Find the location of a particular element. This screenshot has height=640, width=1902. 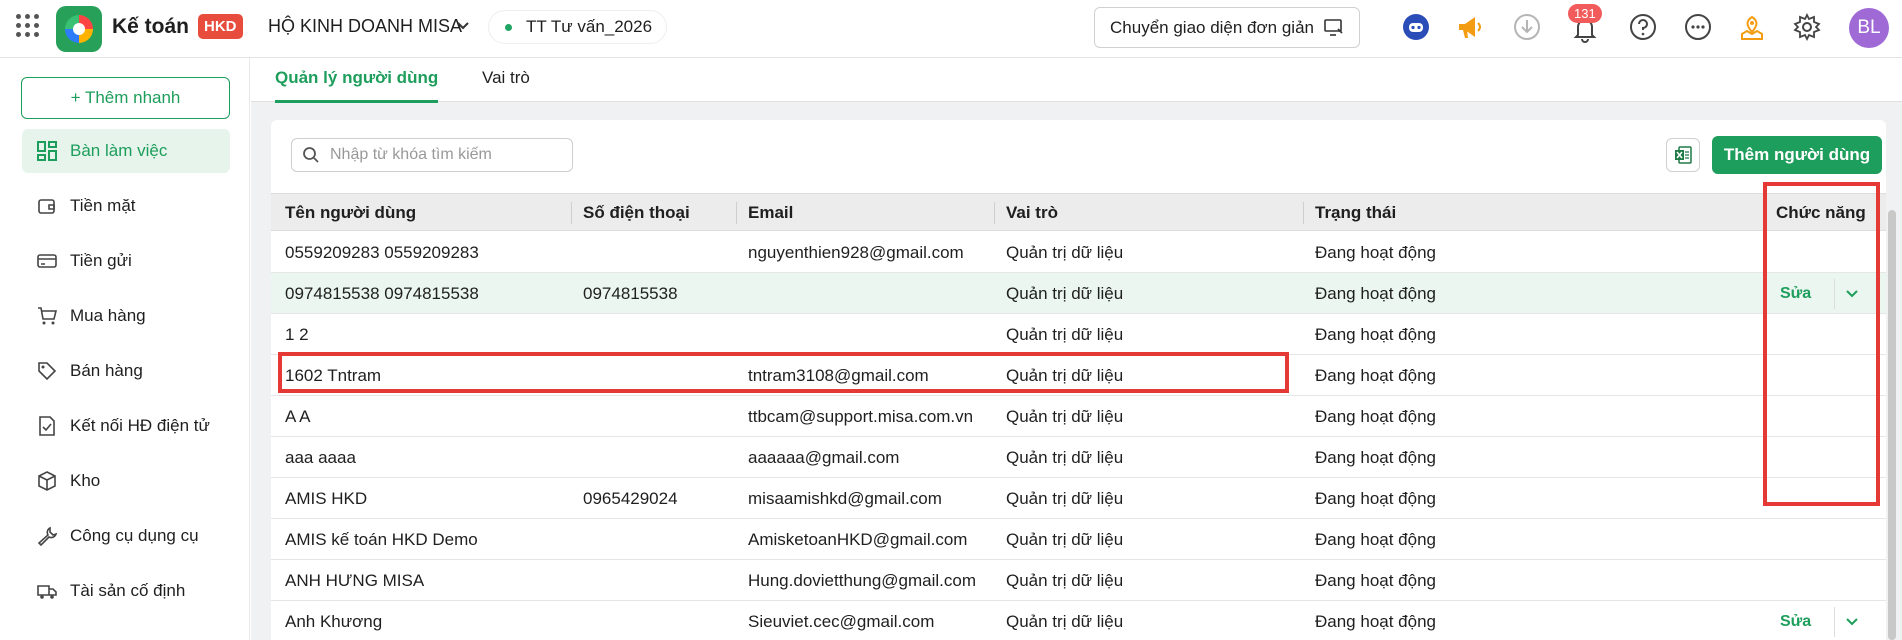

cell-email: aaaaaa@gmail.com is located at coordinates (824, 457).